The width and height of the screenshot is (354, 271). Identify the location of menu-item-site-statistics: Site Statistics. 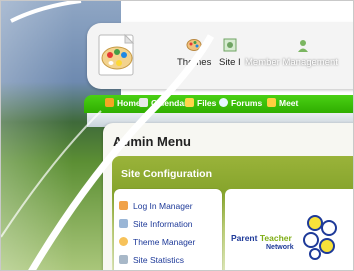
(151, 260).